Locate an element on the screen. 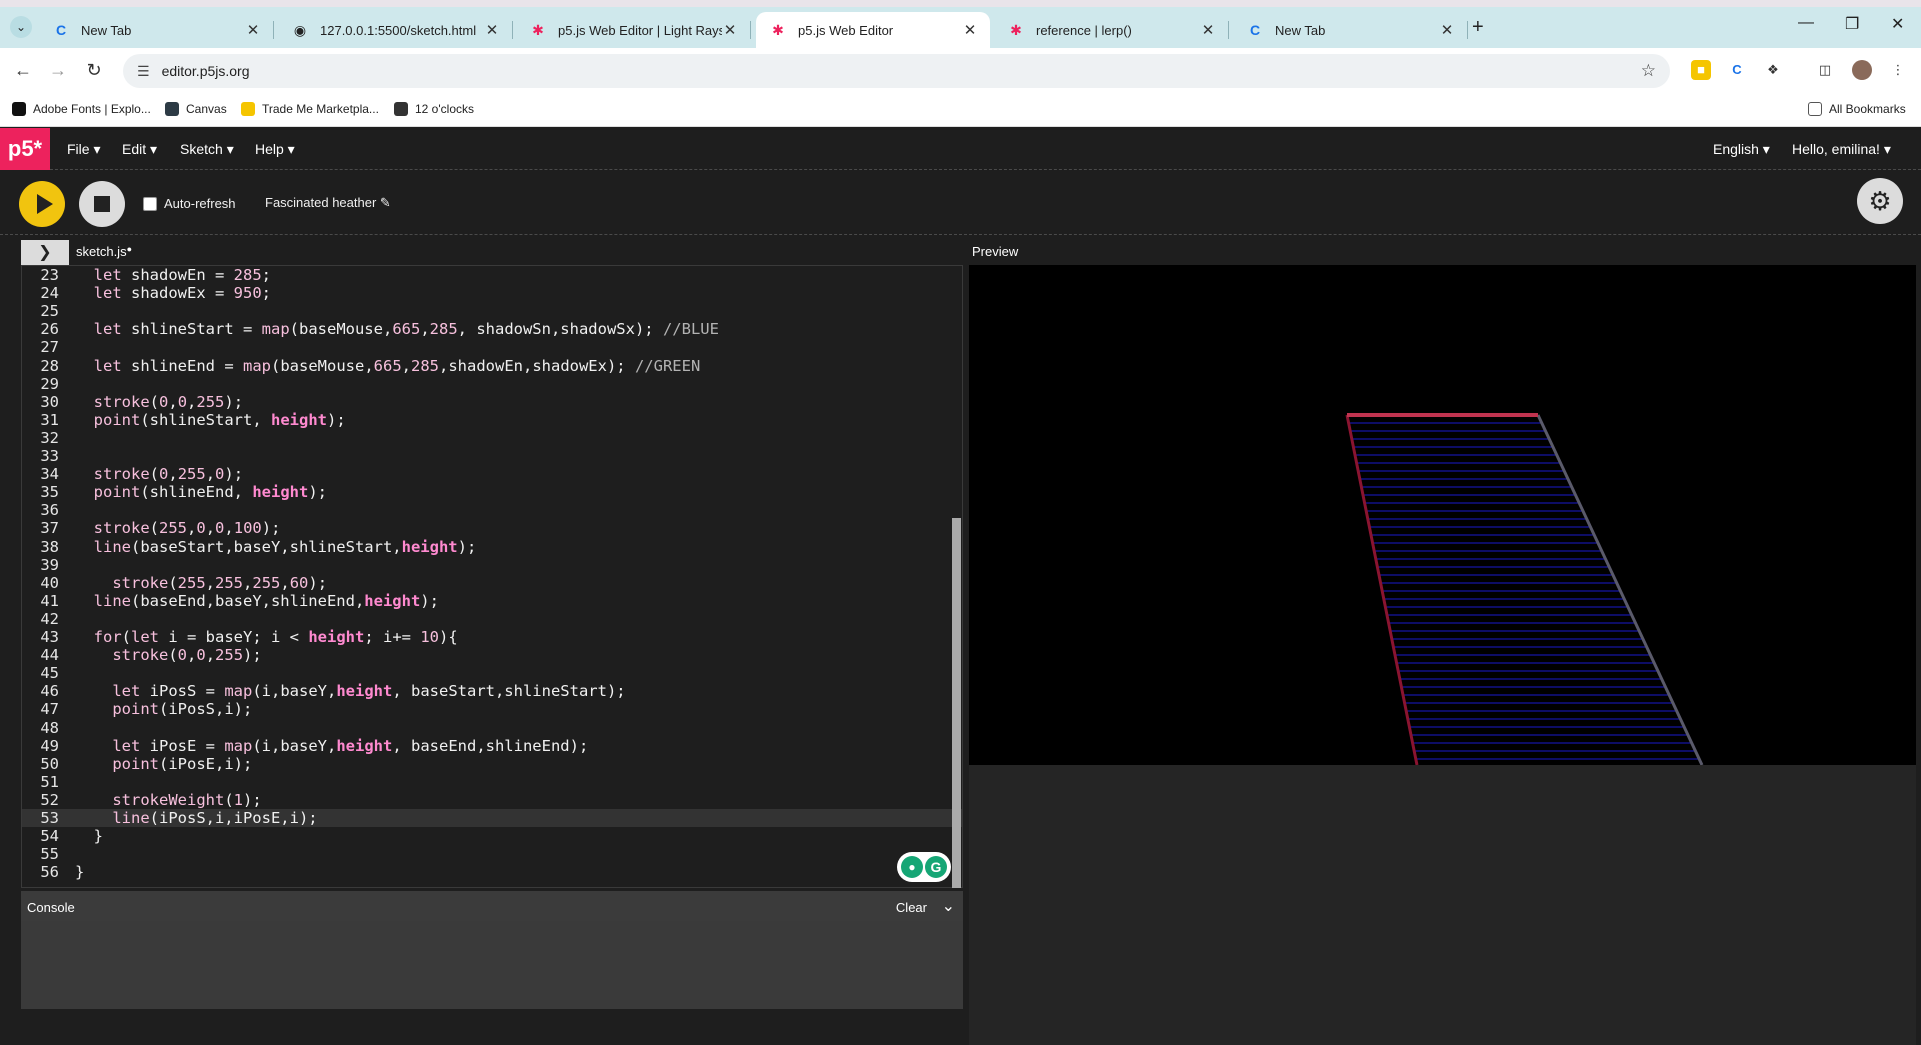 Image resolution: width=1921 pixels, height=1045 pixels. menu-file: File ▾ is located at coordinates (83, 149).